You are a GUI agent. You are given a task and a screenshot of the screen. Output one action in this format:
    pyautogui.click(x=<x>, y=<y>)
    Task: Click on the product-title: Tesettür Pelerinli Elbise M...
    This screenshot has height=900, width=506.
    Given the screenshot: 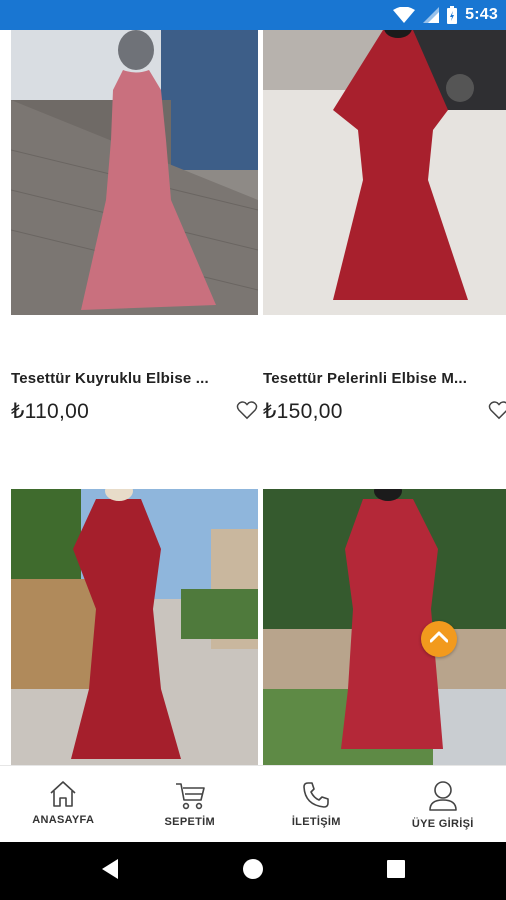 What is the action you would take?
    pyautogui.click(x=368, y=378)
    